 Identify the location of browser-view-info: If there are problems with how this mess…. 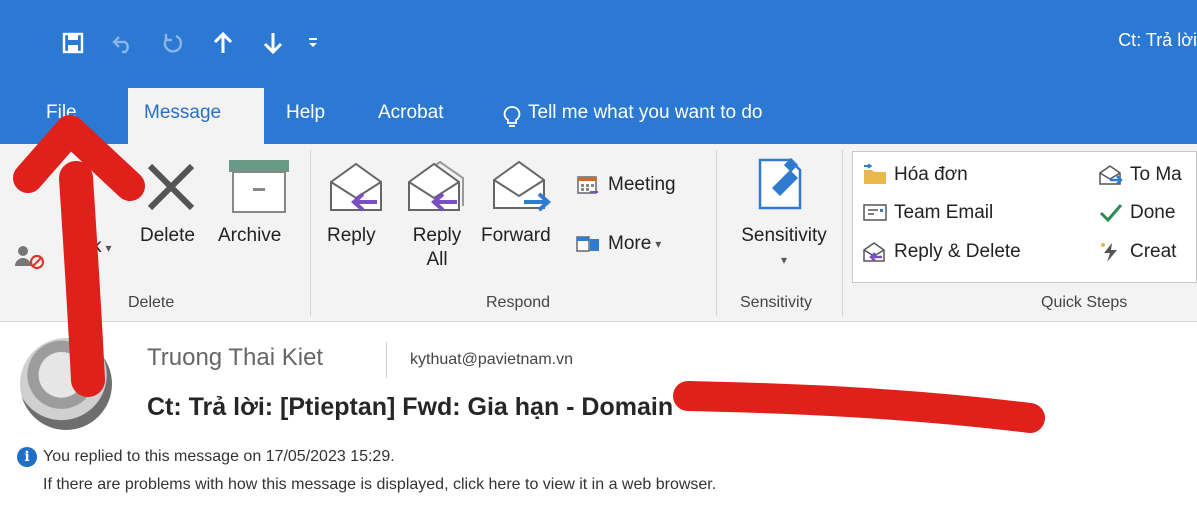
(379, 485).